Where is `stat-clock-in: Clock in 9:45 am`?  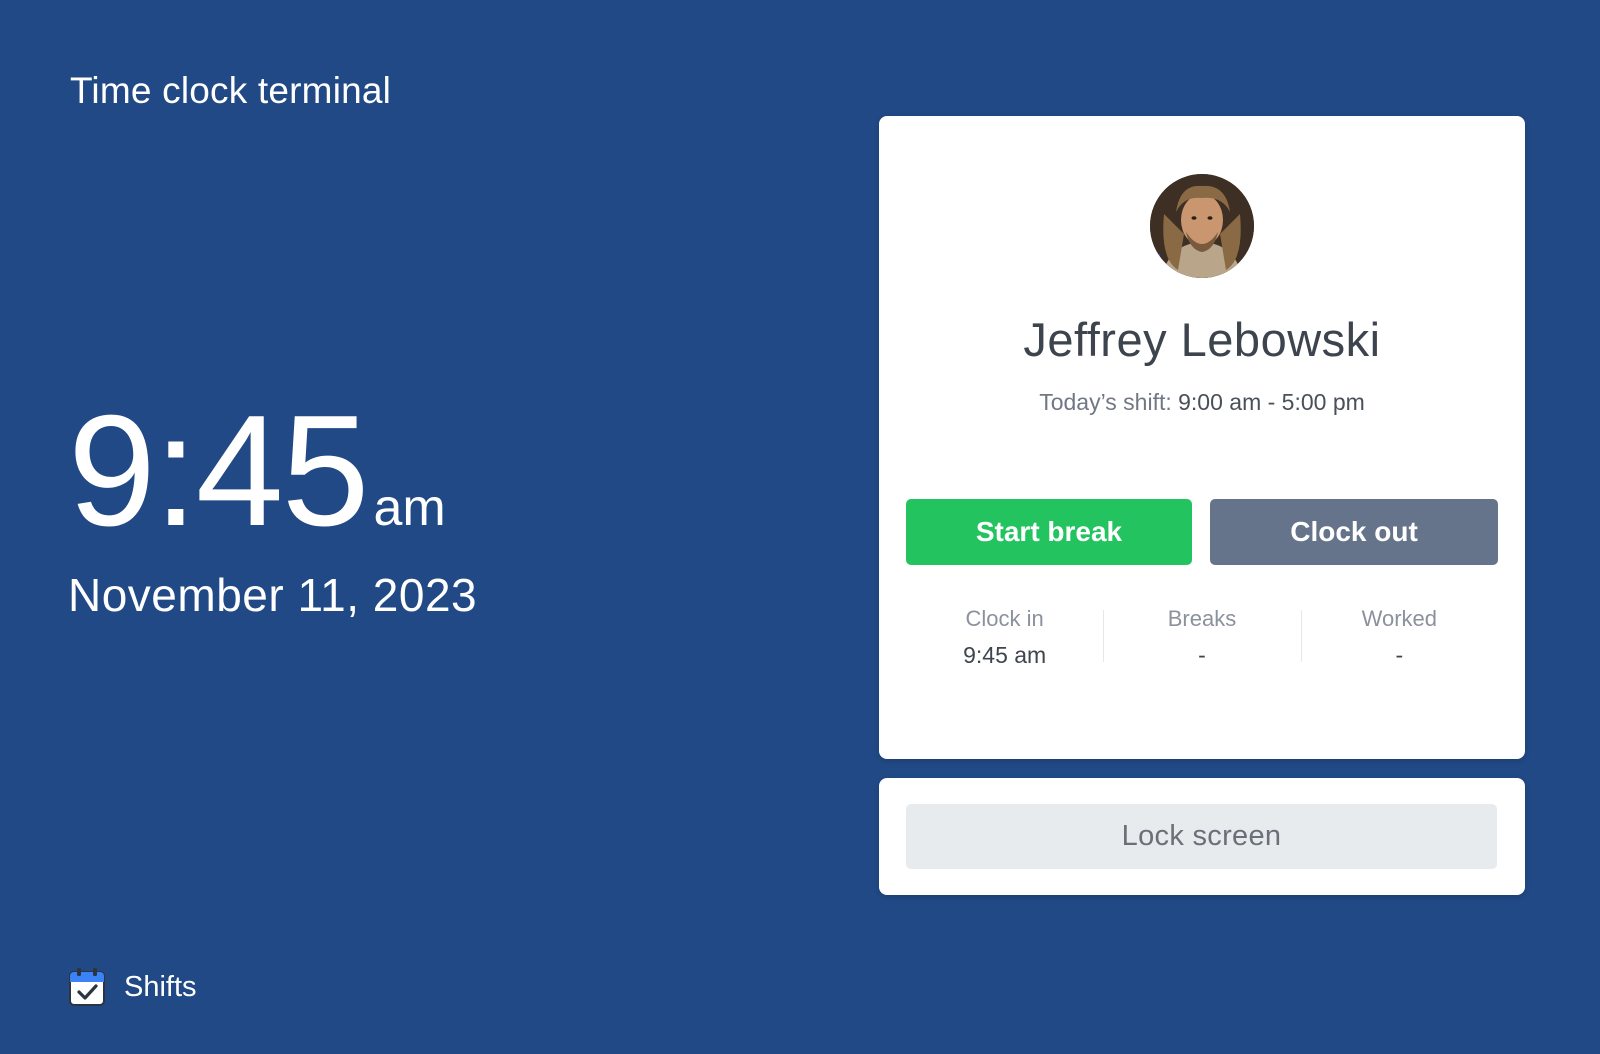
stat-clock-in: Clock in 9:45 am is located at coordinates (1004, 637).